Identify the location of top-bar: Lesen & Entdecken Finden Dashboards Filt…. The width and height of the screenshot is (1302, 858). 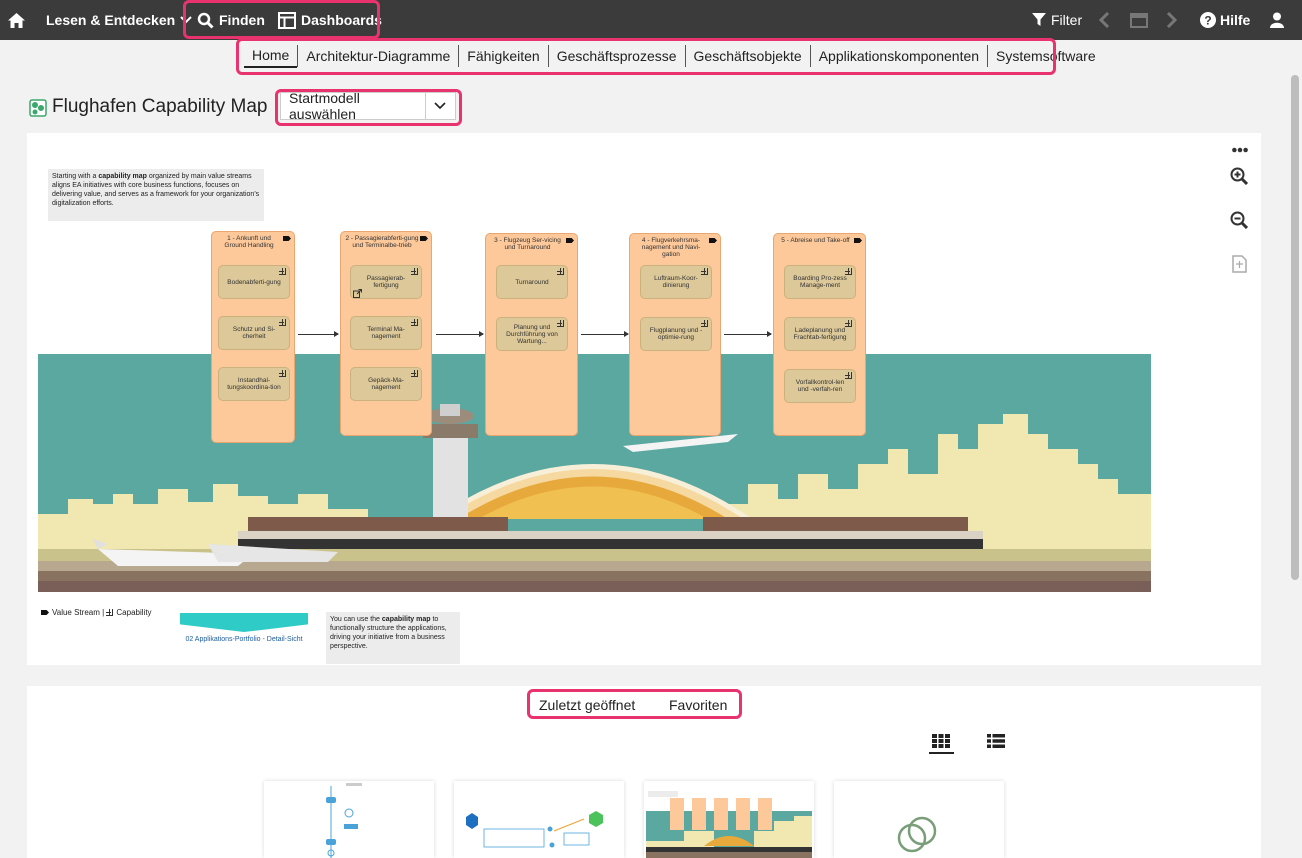
(651, 20).